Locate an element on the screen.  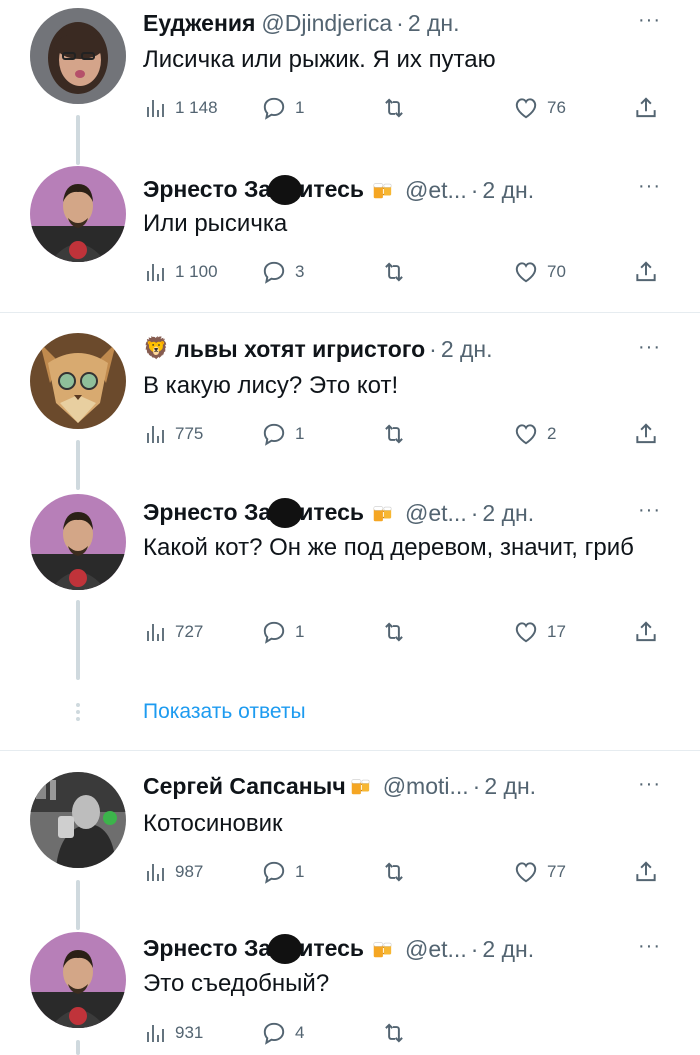
views-count: 727 is located at coordinates (189, 631).